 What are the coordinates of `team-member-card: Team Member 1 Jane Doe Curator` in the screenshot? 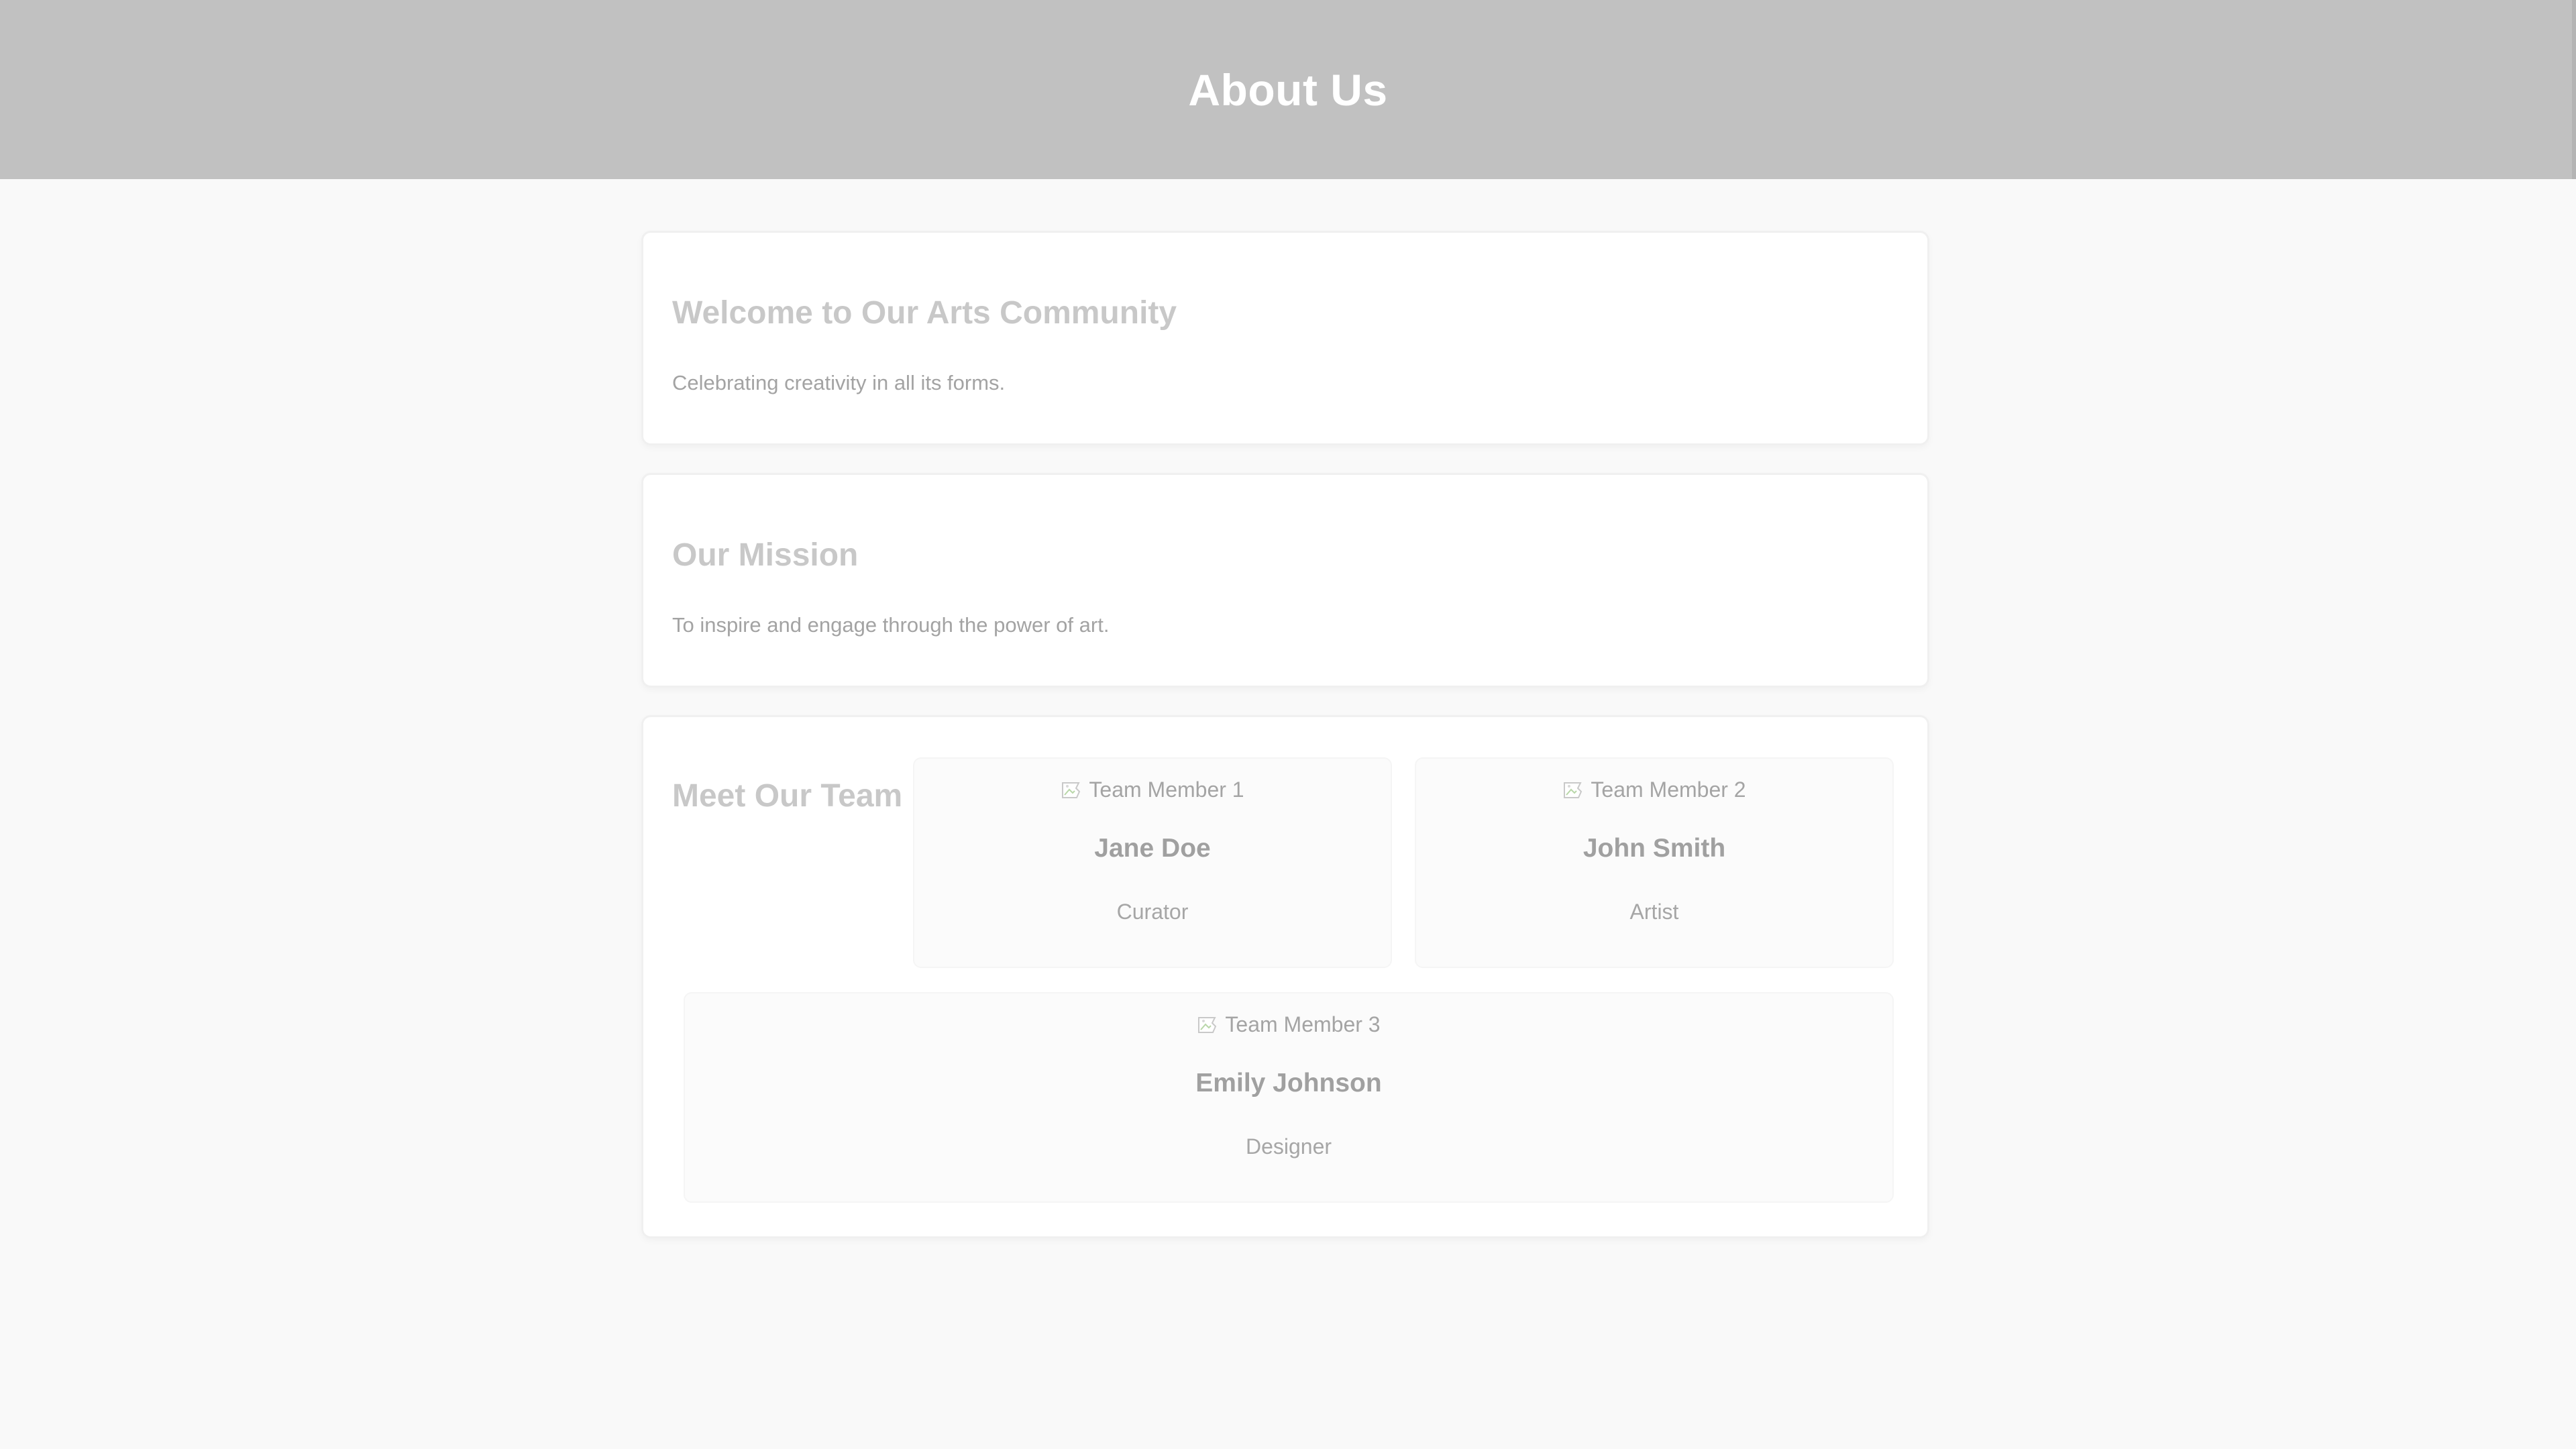 It's located at (1152, 862).